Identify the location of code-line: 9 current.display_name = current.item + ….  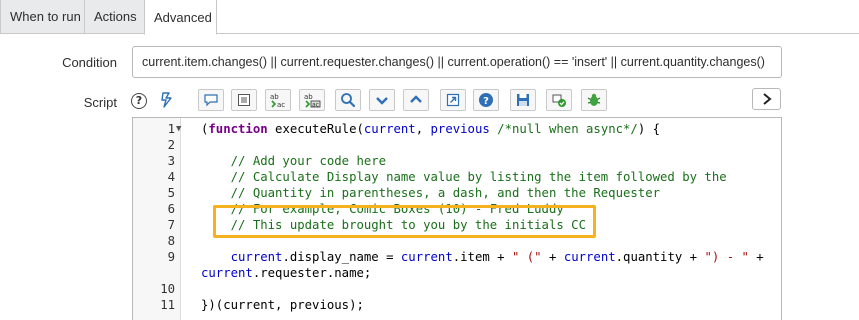
(457, 257).